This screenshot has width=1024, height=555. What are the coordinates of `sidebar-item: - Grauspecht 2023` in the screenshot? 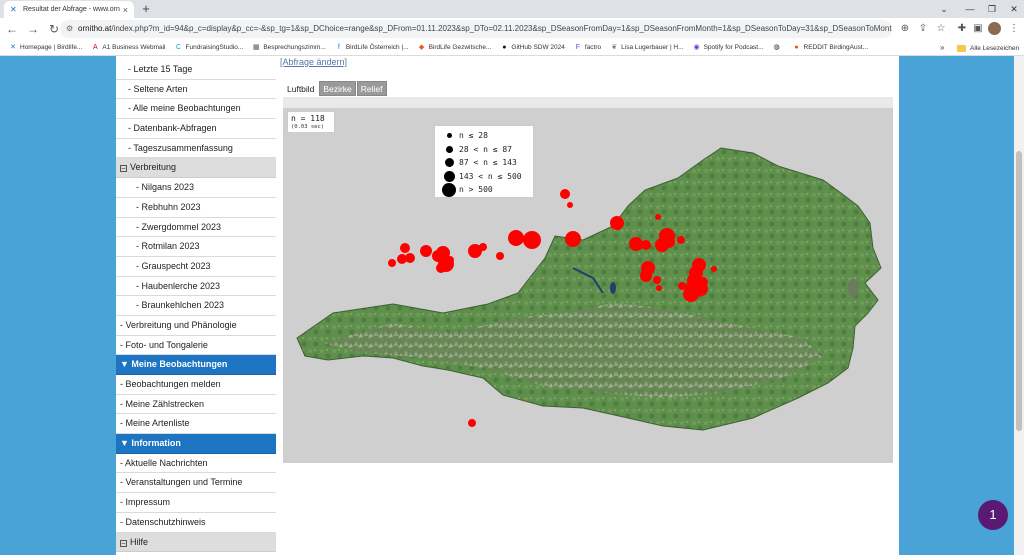 It's located at (196, 267).